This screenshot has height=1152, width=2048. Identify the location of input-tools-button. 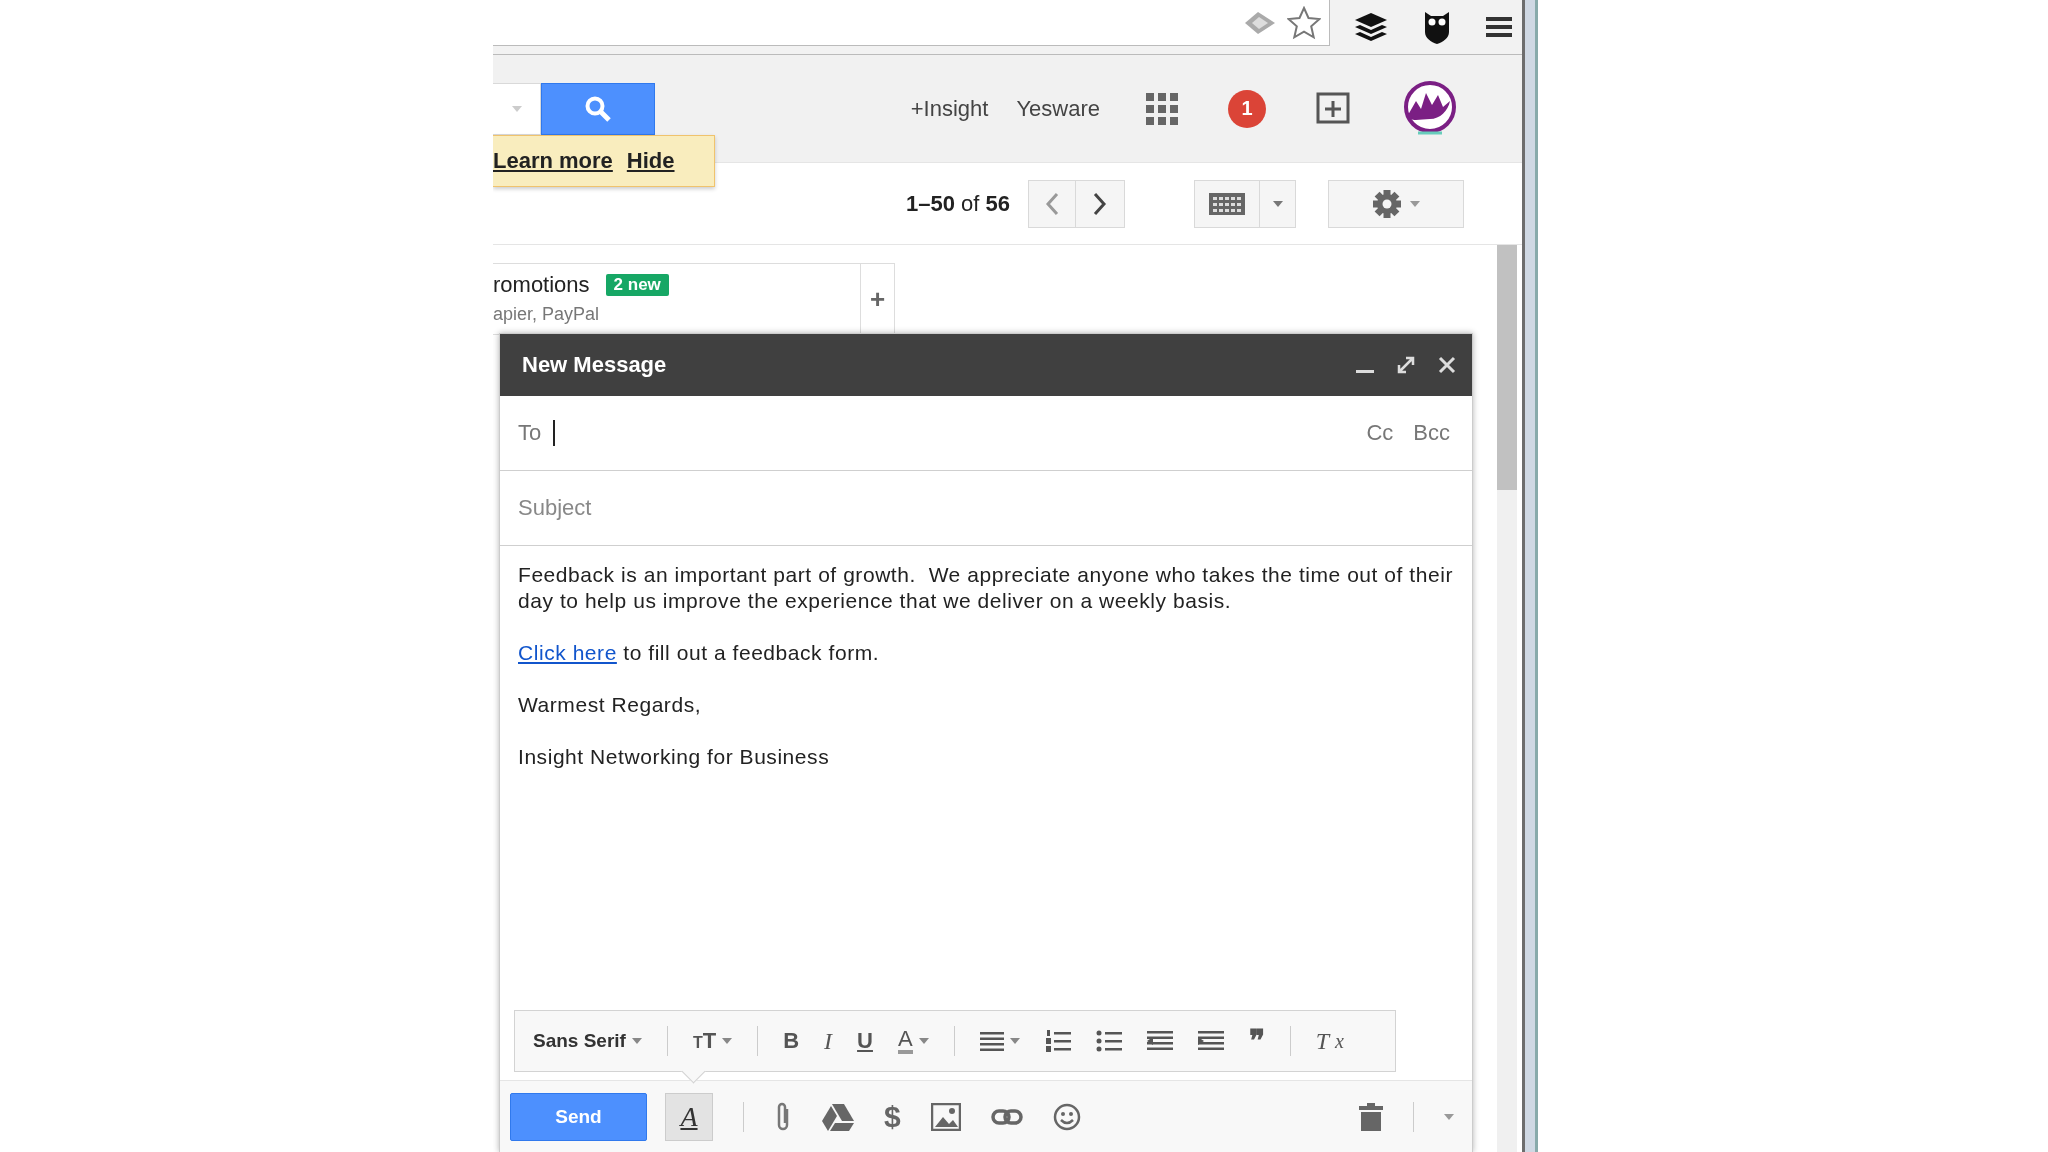
(1227, 203).